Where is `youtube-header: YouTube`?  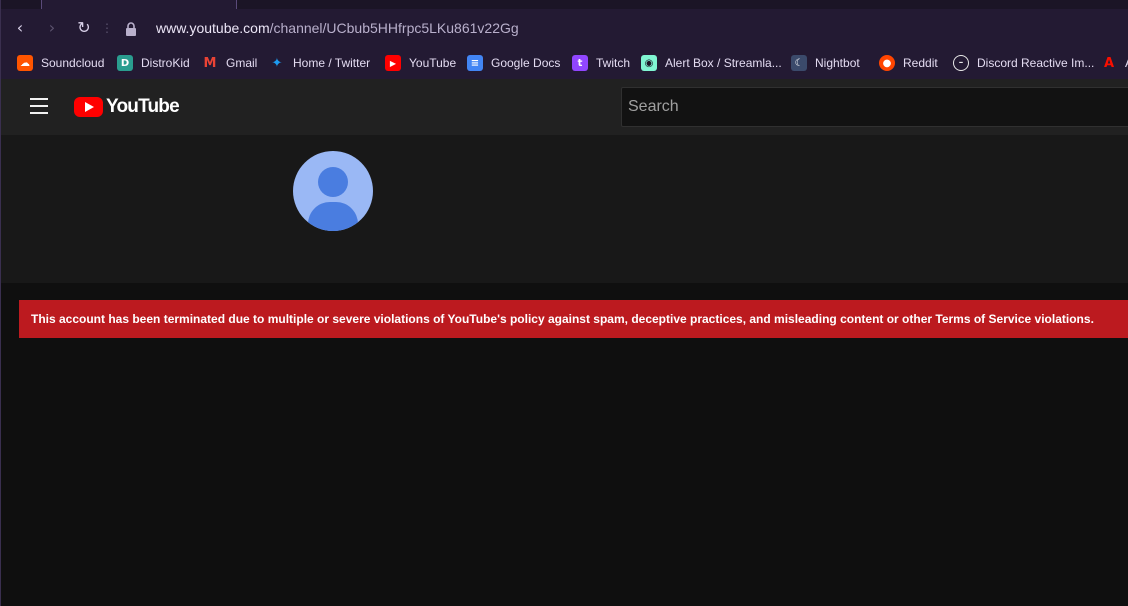
youtube-header: YouTube is located at coordinates (564, 107).